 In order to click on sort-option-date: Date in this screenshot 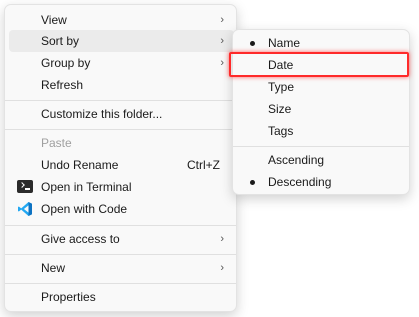, I will do `click(322, 65)`.